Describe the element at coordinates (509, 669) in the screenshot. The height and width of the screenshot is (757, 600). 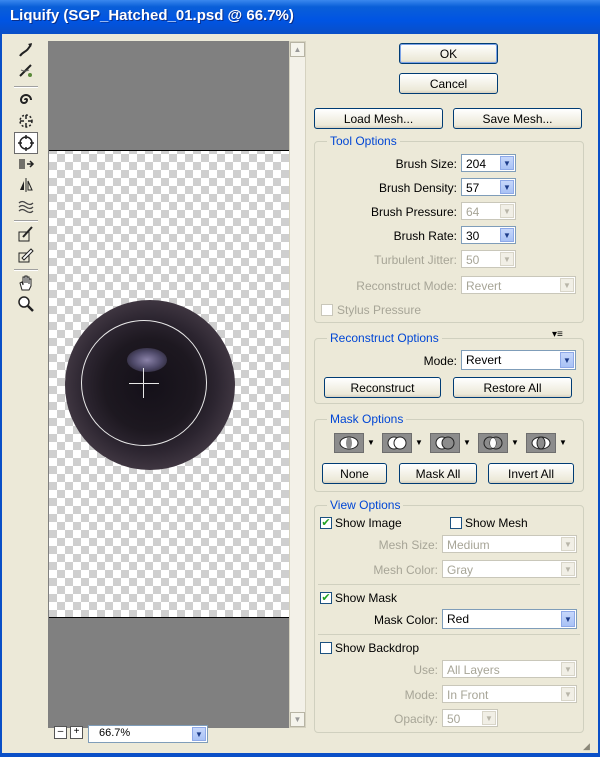
I see `use-select: All Layers ▼` at that location.